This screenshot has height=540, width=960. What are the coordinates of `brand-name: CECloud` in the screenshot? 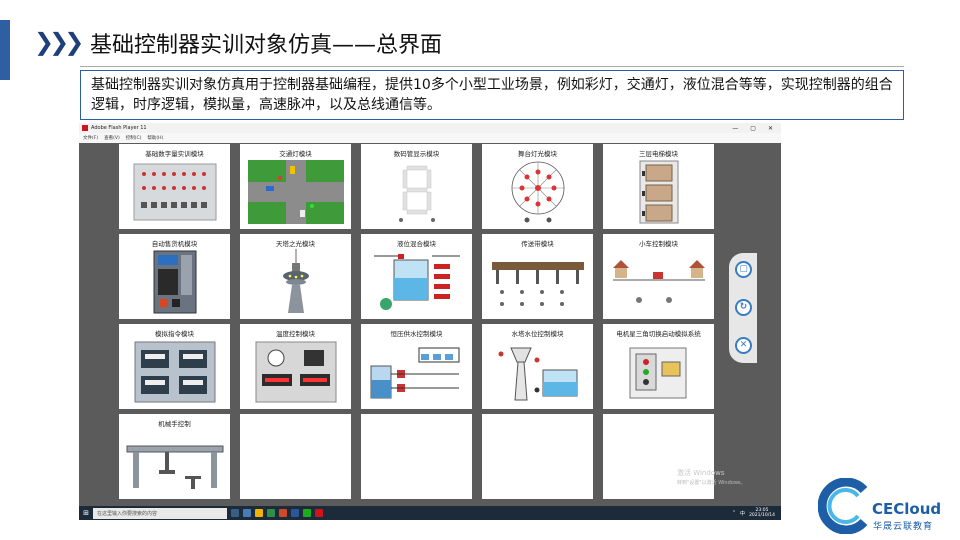 It's located at (907, 509).